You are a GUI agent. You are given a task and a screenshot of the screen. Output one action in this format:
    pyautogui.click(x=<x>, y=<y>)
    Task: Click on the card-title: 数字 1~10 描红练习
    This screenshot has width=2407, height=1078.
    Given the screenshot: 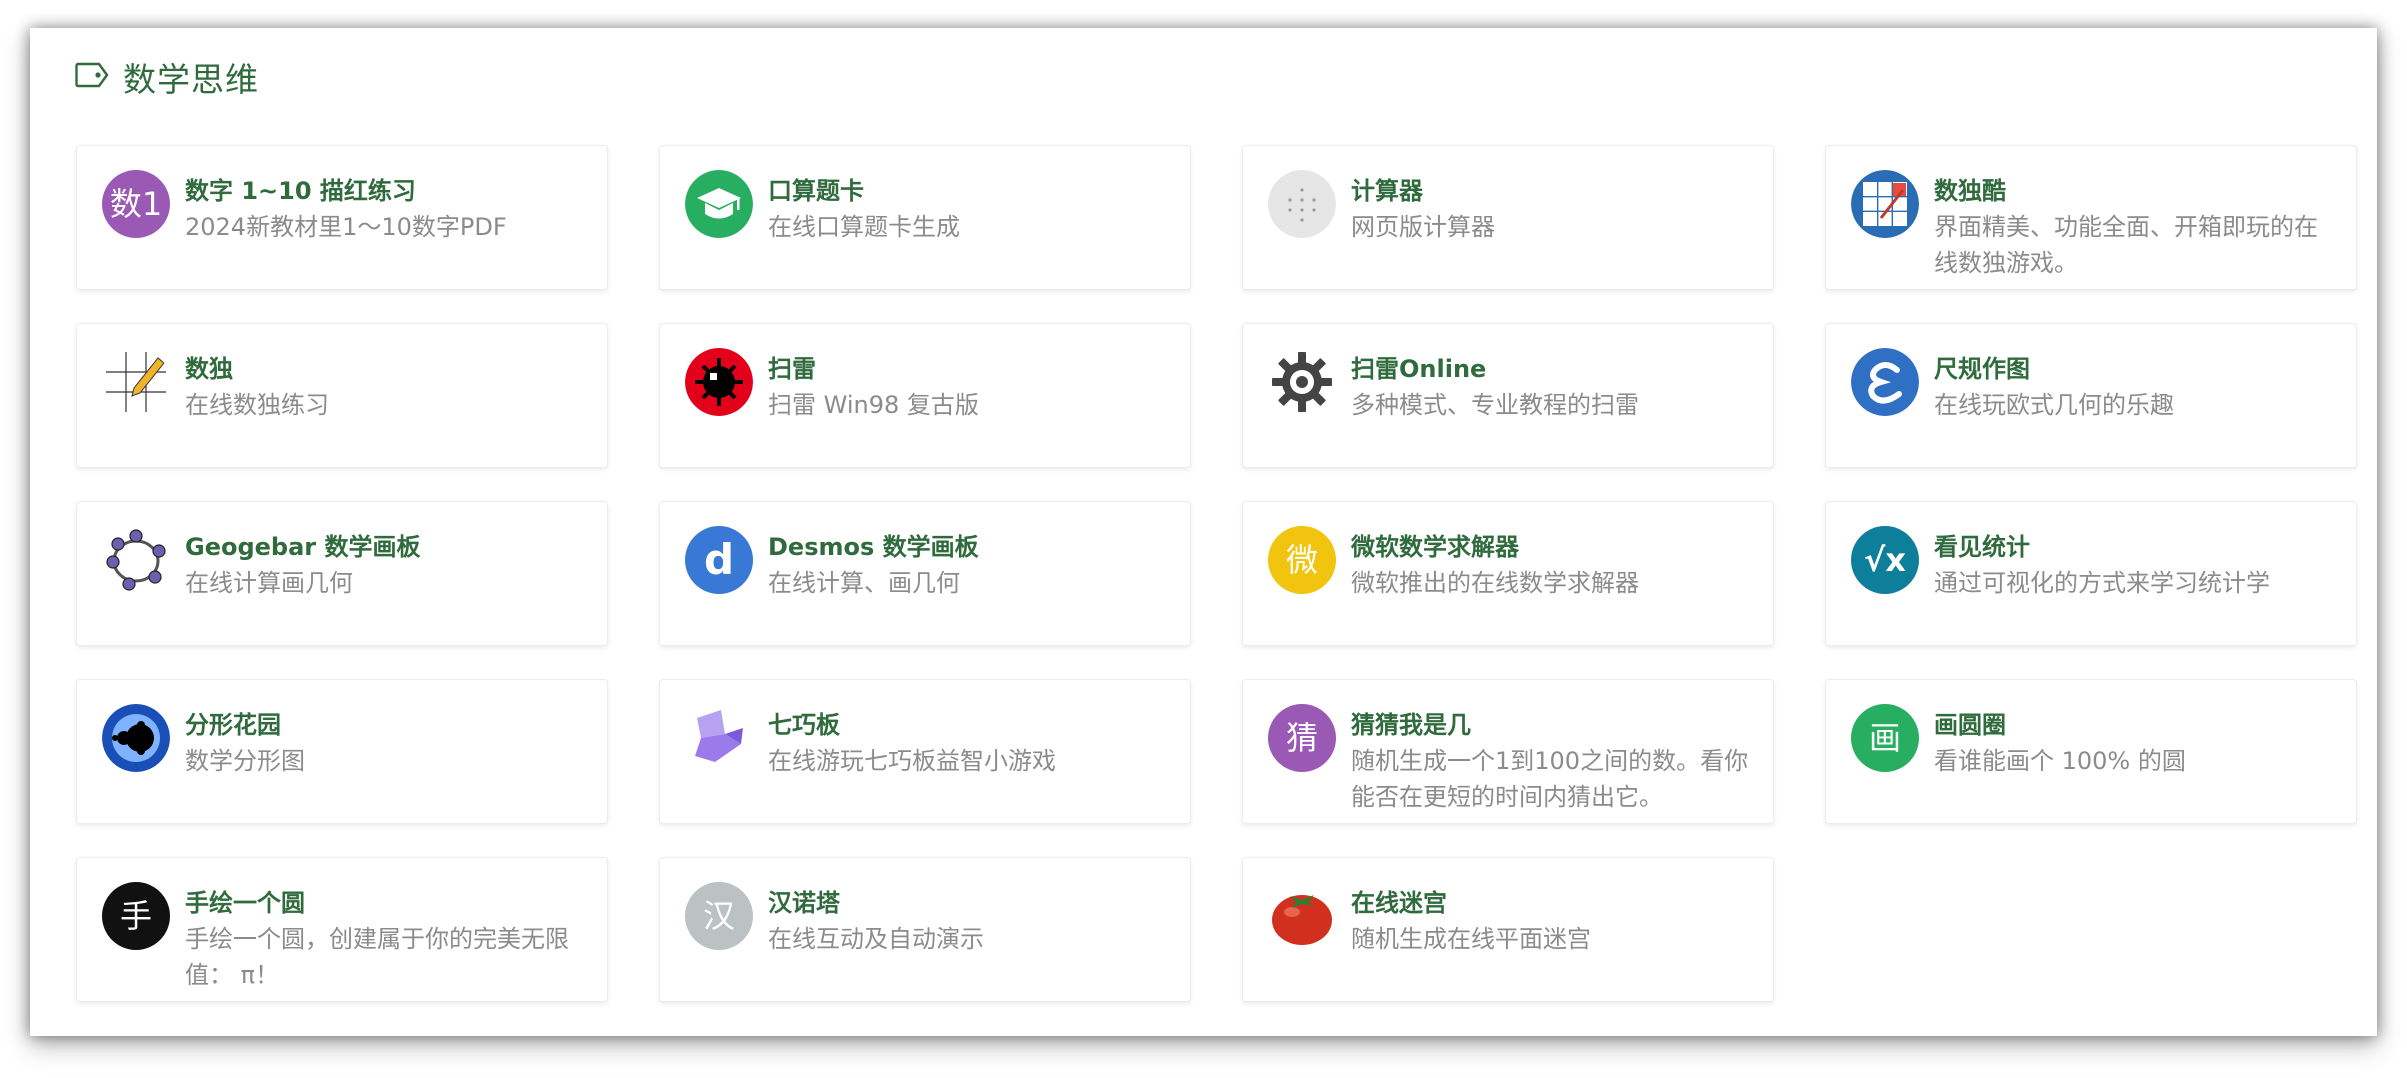 What is the action you would take?
    pyautogui.click(x=386, y=191)
    